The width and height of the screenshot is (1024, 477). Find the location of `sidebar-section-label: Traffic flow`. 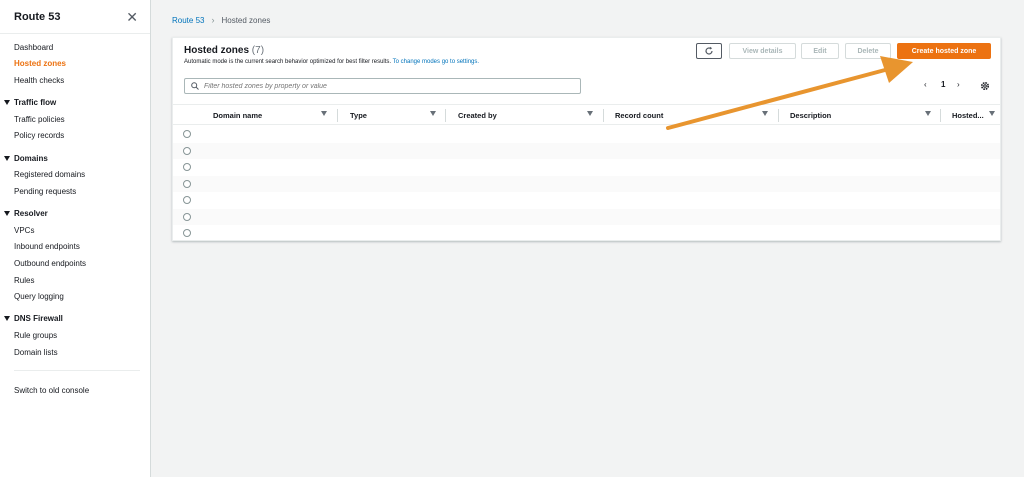

sidebar-section-label: Traffic flow is located at coordinates (35, 102).